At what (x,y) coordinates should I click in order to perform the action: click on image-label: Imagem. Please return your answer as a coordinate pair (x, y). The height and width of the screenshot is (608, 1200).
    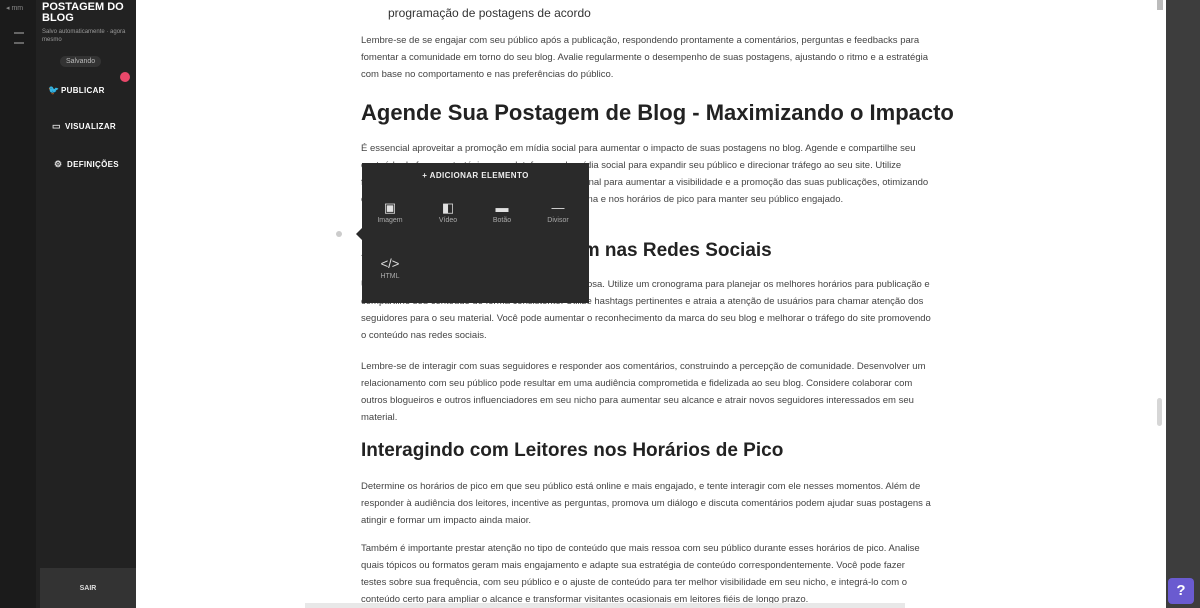
    Looking at the image, I should click on (390, 220).